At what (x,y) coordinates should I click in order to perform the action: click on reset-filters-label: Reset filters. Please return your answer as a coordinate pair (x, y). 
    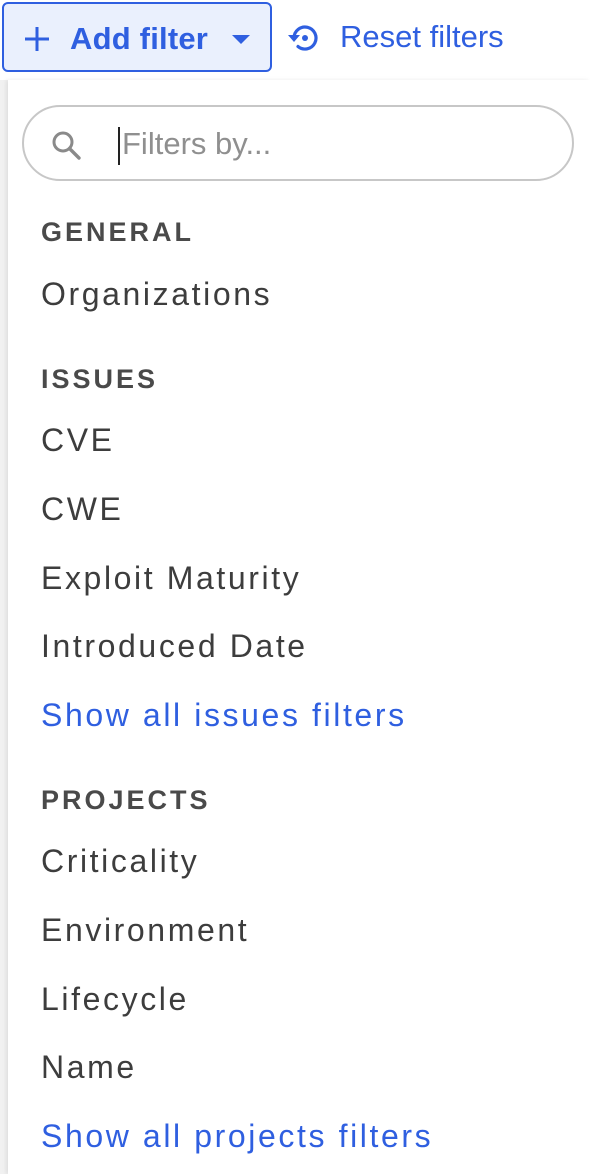
    Looking at the image, I should click on (422, 36).